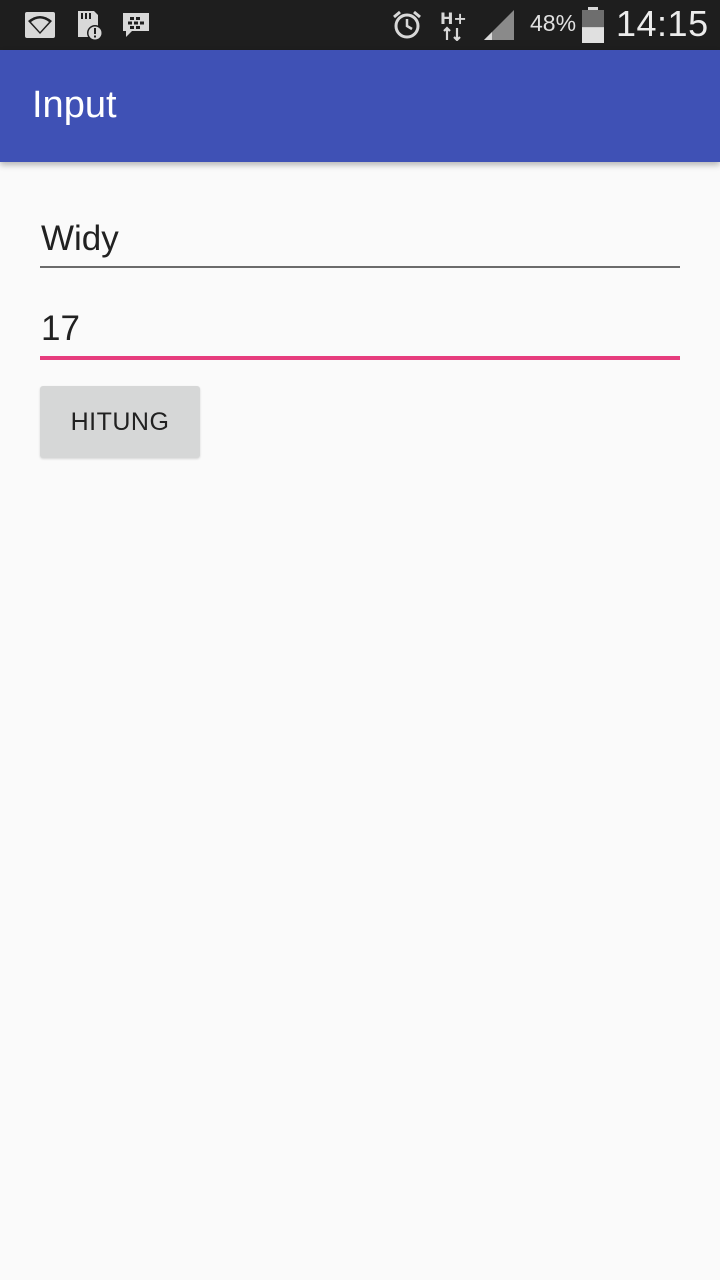 The height and width of the screenshot is (1280, 720). What do you see at coordinates (74, 105) in the screenshot?
I see `page-title: Input` at bounding box center [74, 105].